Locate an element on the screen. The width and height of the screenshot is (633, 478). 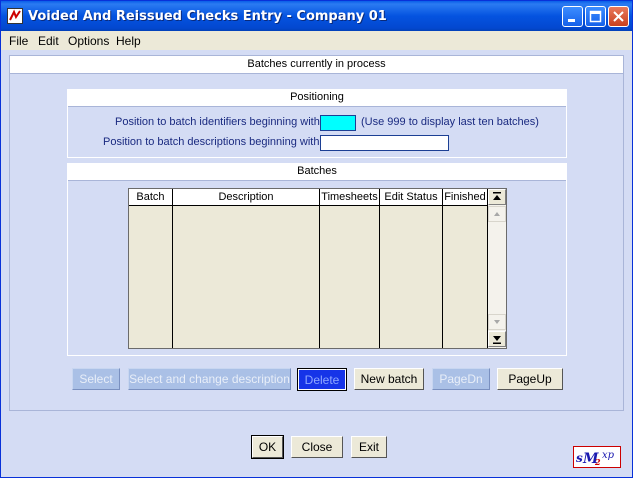
panel-header: Batches currently in process is located at coordinates (316, 65).